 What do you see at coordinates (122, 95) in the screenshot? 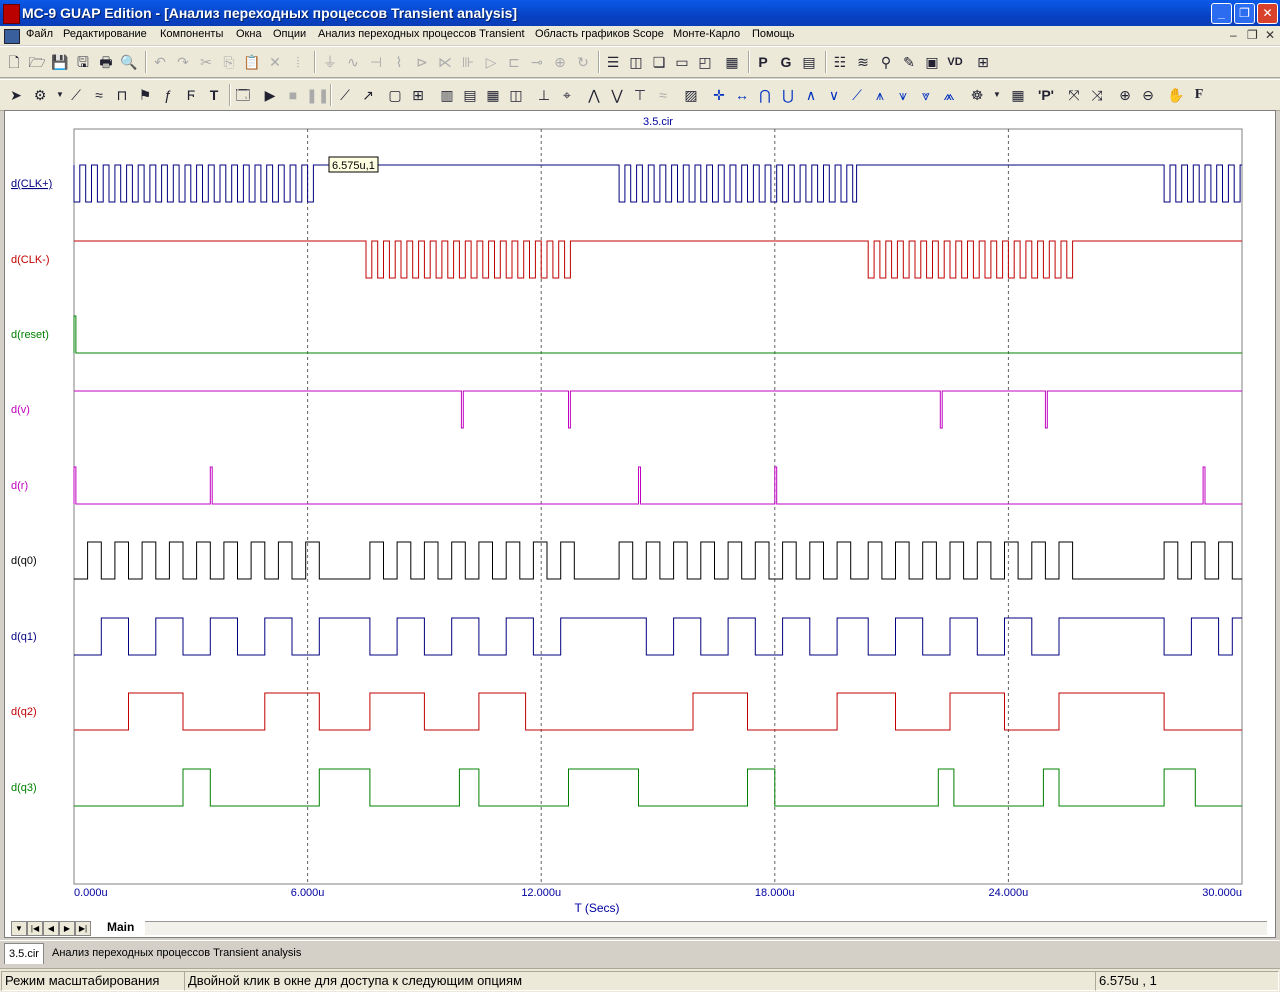
I see `draw-icon: ⊓` at bounding box center [122, 95].